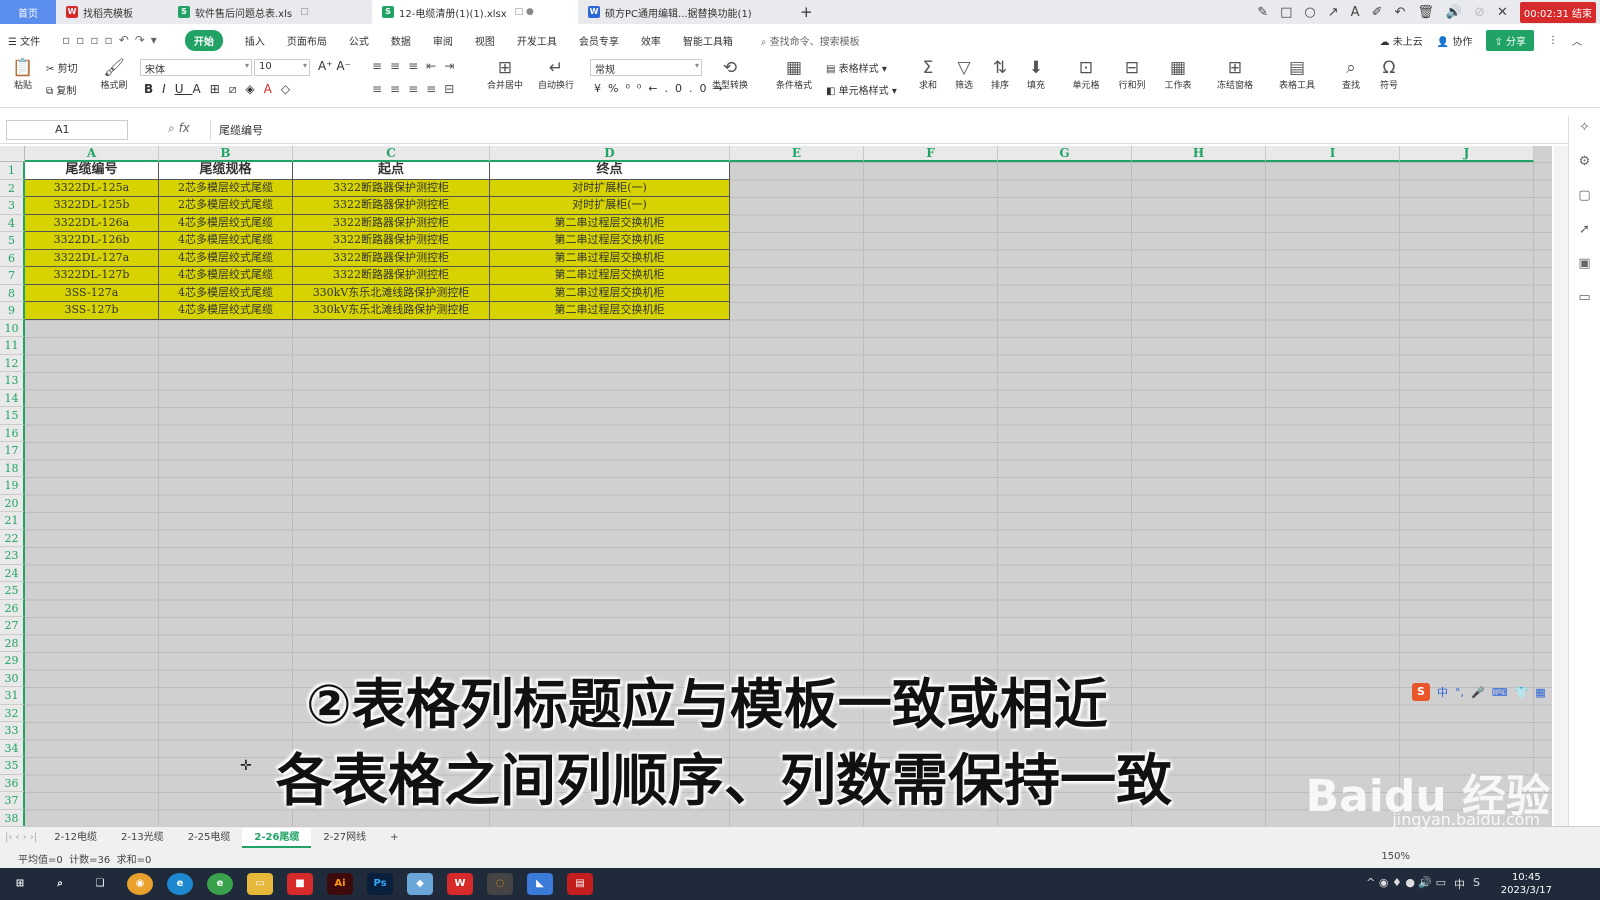  What do you see at coordinates (140, 884) in the screenshot?
I see `chrome-icon: ◉` at bounding box center [140, 884].